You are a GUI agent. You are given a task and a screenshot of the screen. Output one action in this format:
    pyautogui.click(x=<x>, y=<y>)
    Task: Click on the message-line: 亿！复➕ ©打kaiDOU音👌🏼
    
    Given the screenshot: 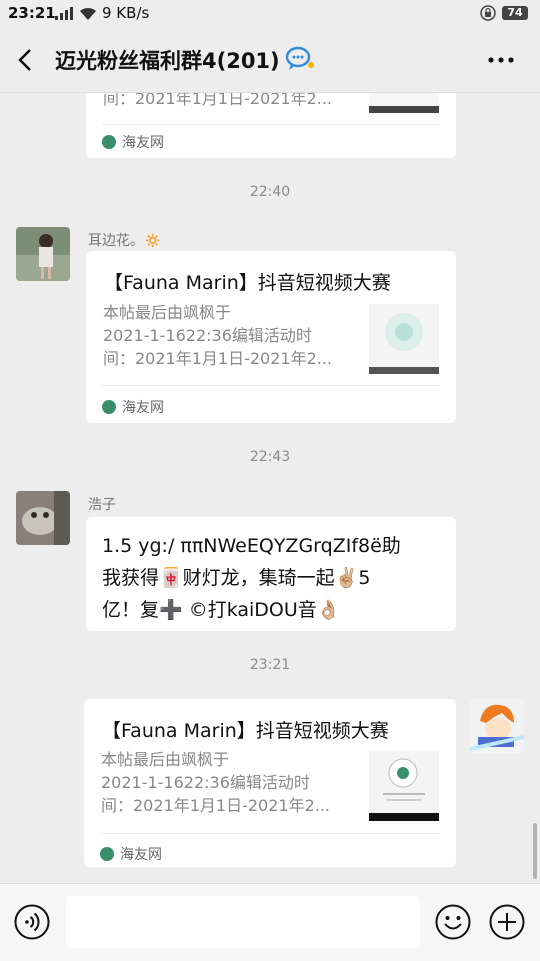 What is the action you would take?
    pyautogui.click(x=221, y=610)
    